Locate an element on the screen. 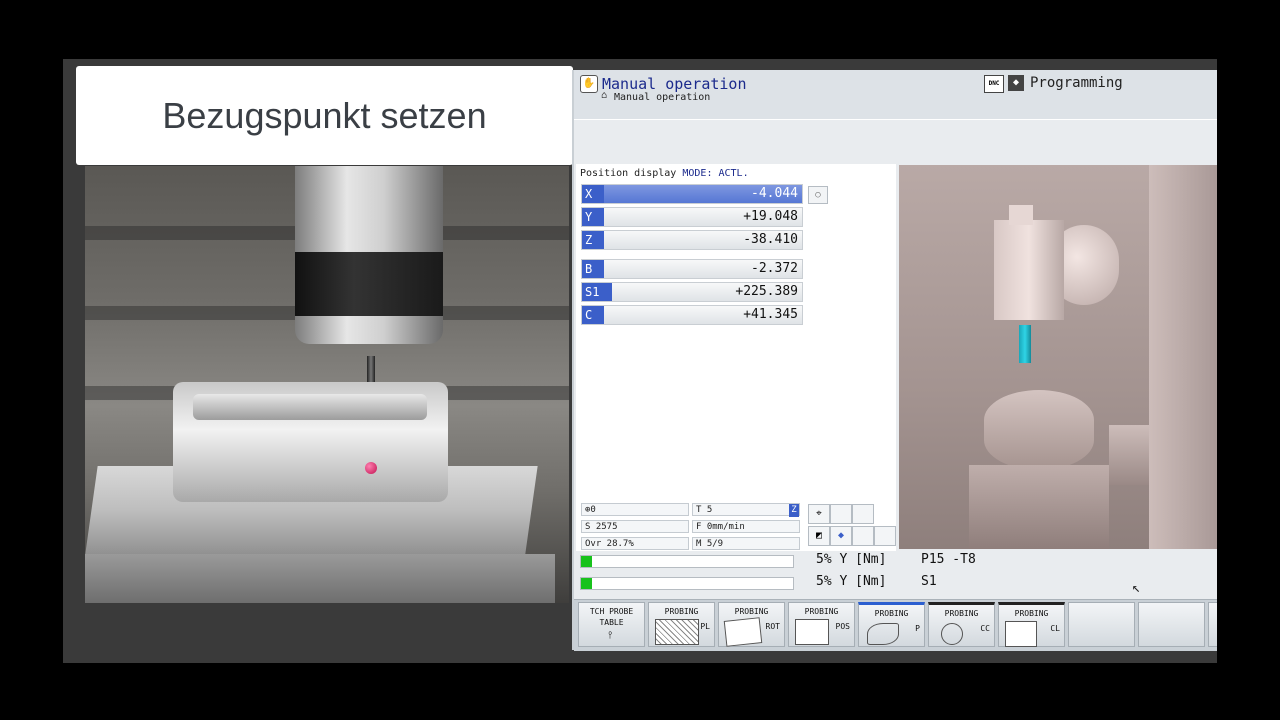 This screenshot has width=1280, height=720. title-text: Bezugspunkt setzen is located at coordinates (324, 115).